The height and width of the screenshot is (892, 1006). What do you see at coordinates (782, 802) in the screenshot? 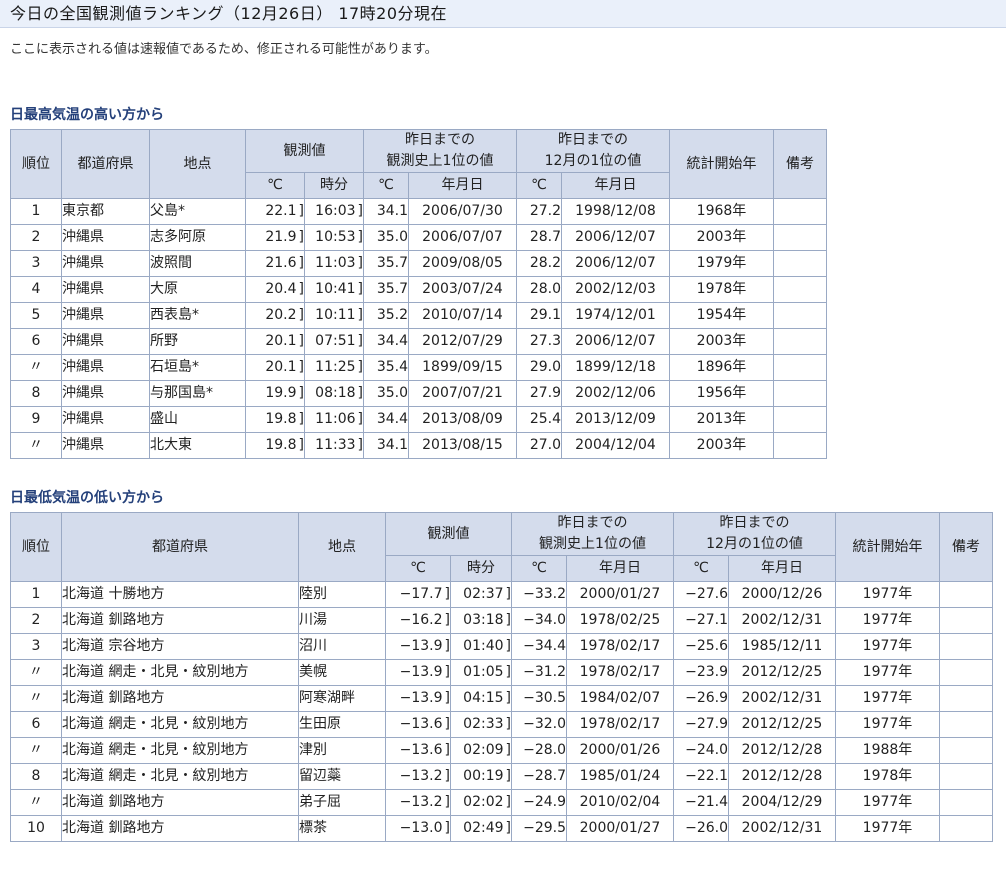
I see `cell-december-date-text: 2004/12/29` at bounding box center [782, 802].